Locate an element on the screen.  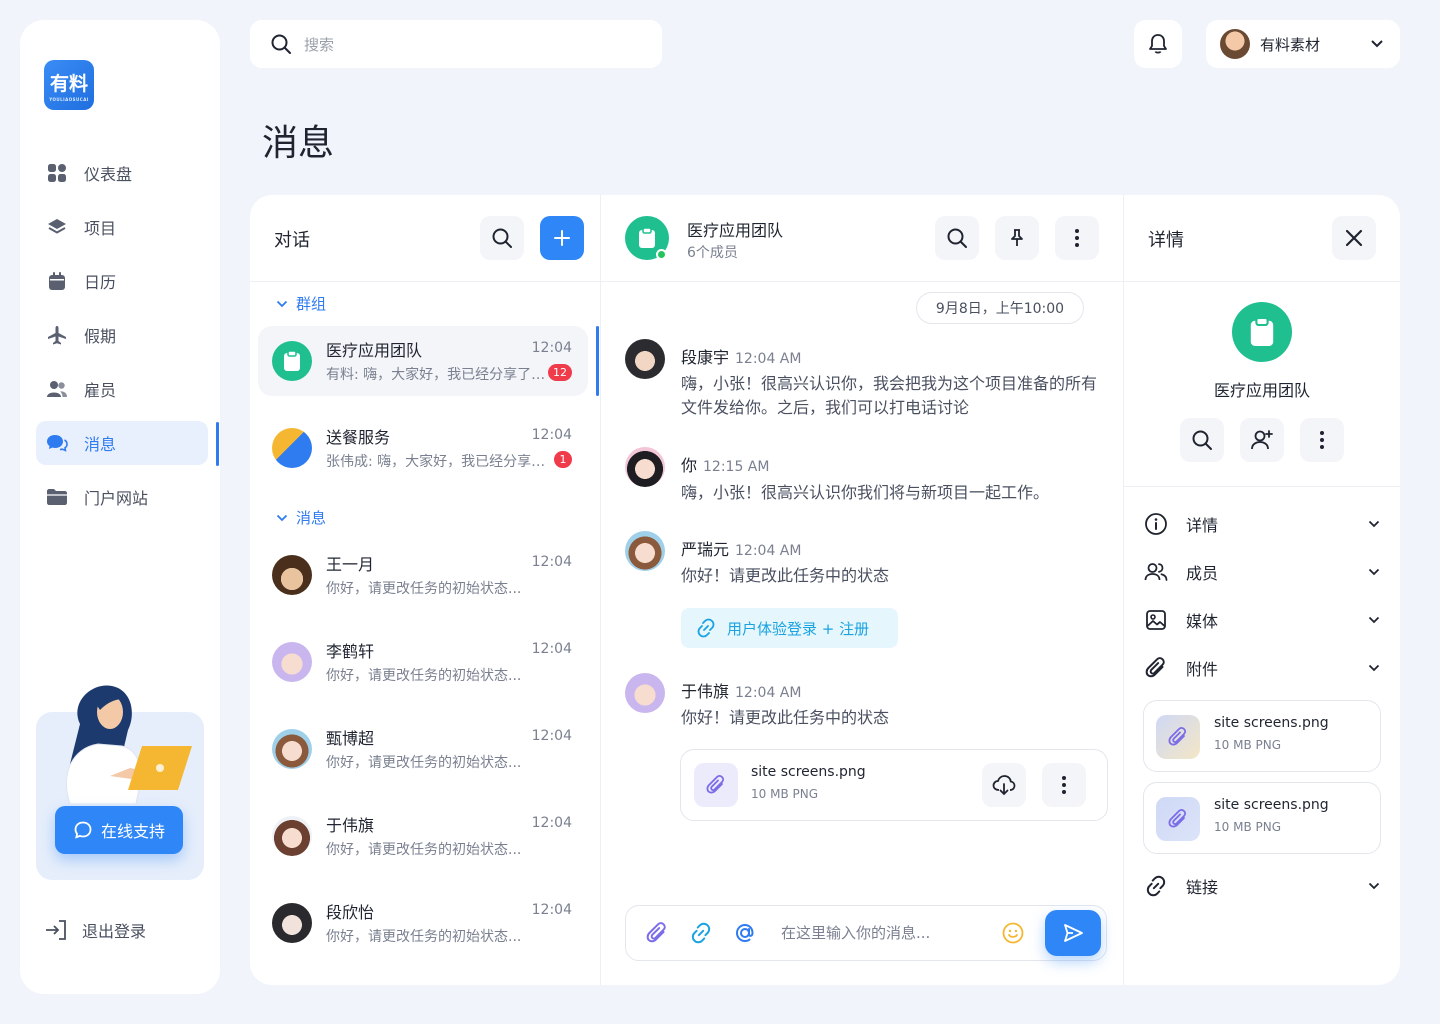
chat-more-button is located at coordinates (1077, 238).